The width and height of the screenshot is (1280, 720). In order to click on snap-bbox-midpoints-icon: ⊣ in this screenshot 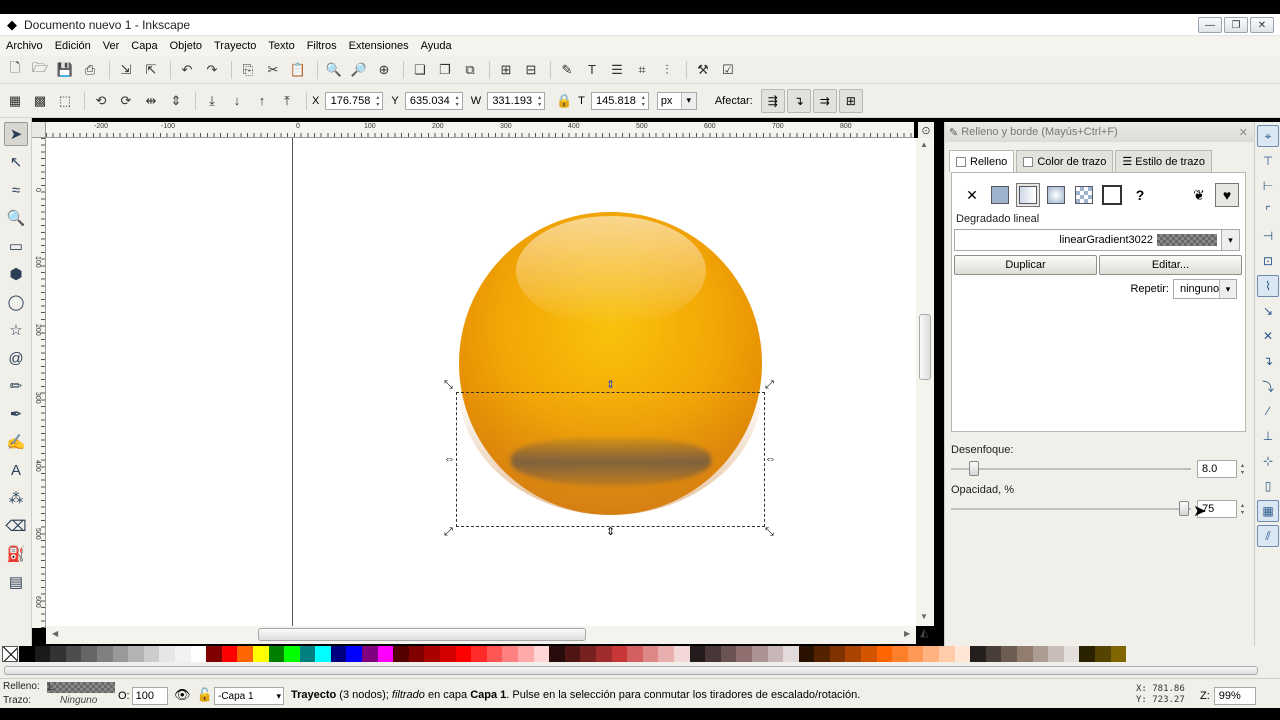, I will do `click(1268, 236)`.